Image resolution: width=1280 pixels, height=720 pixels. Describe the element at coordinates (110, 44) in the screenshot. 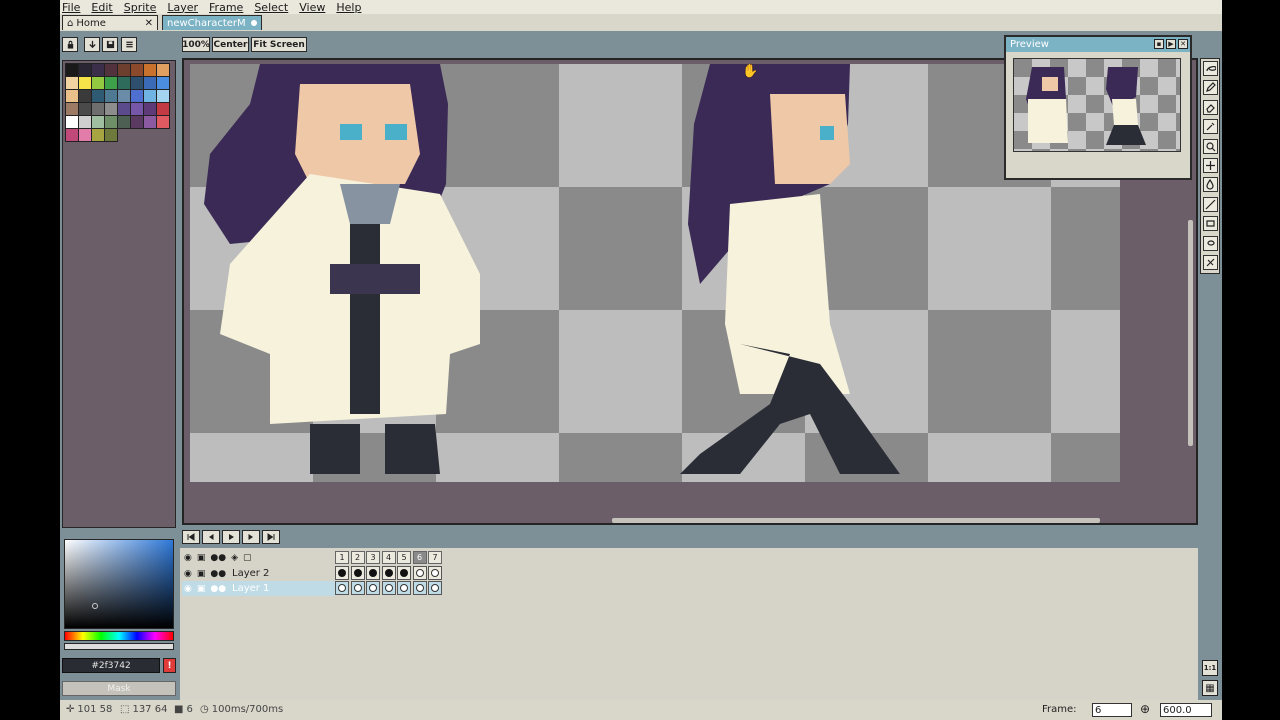

I see `save-button` at that location.